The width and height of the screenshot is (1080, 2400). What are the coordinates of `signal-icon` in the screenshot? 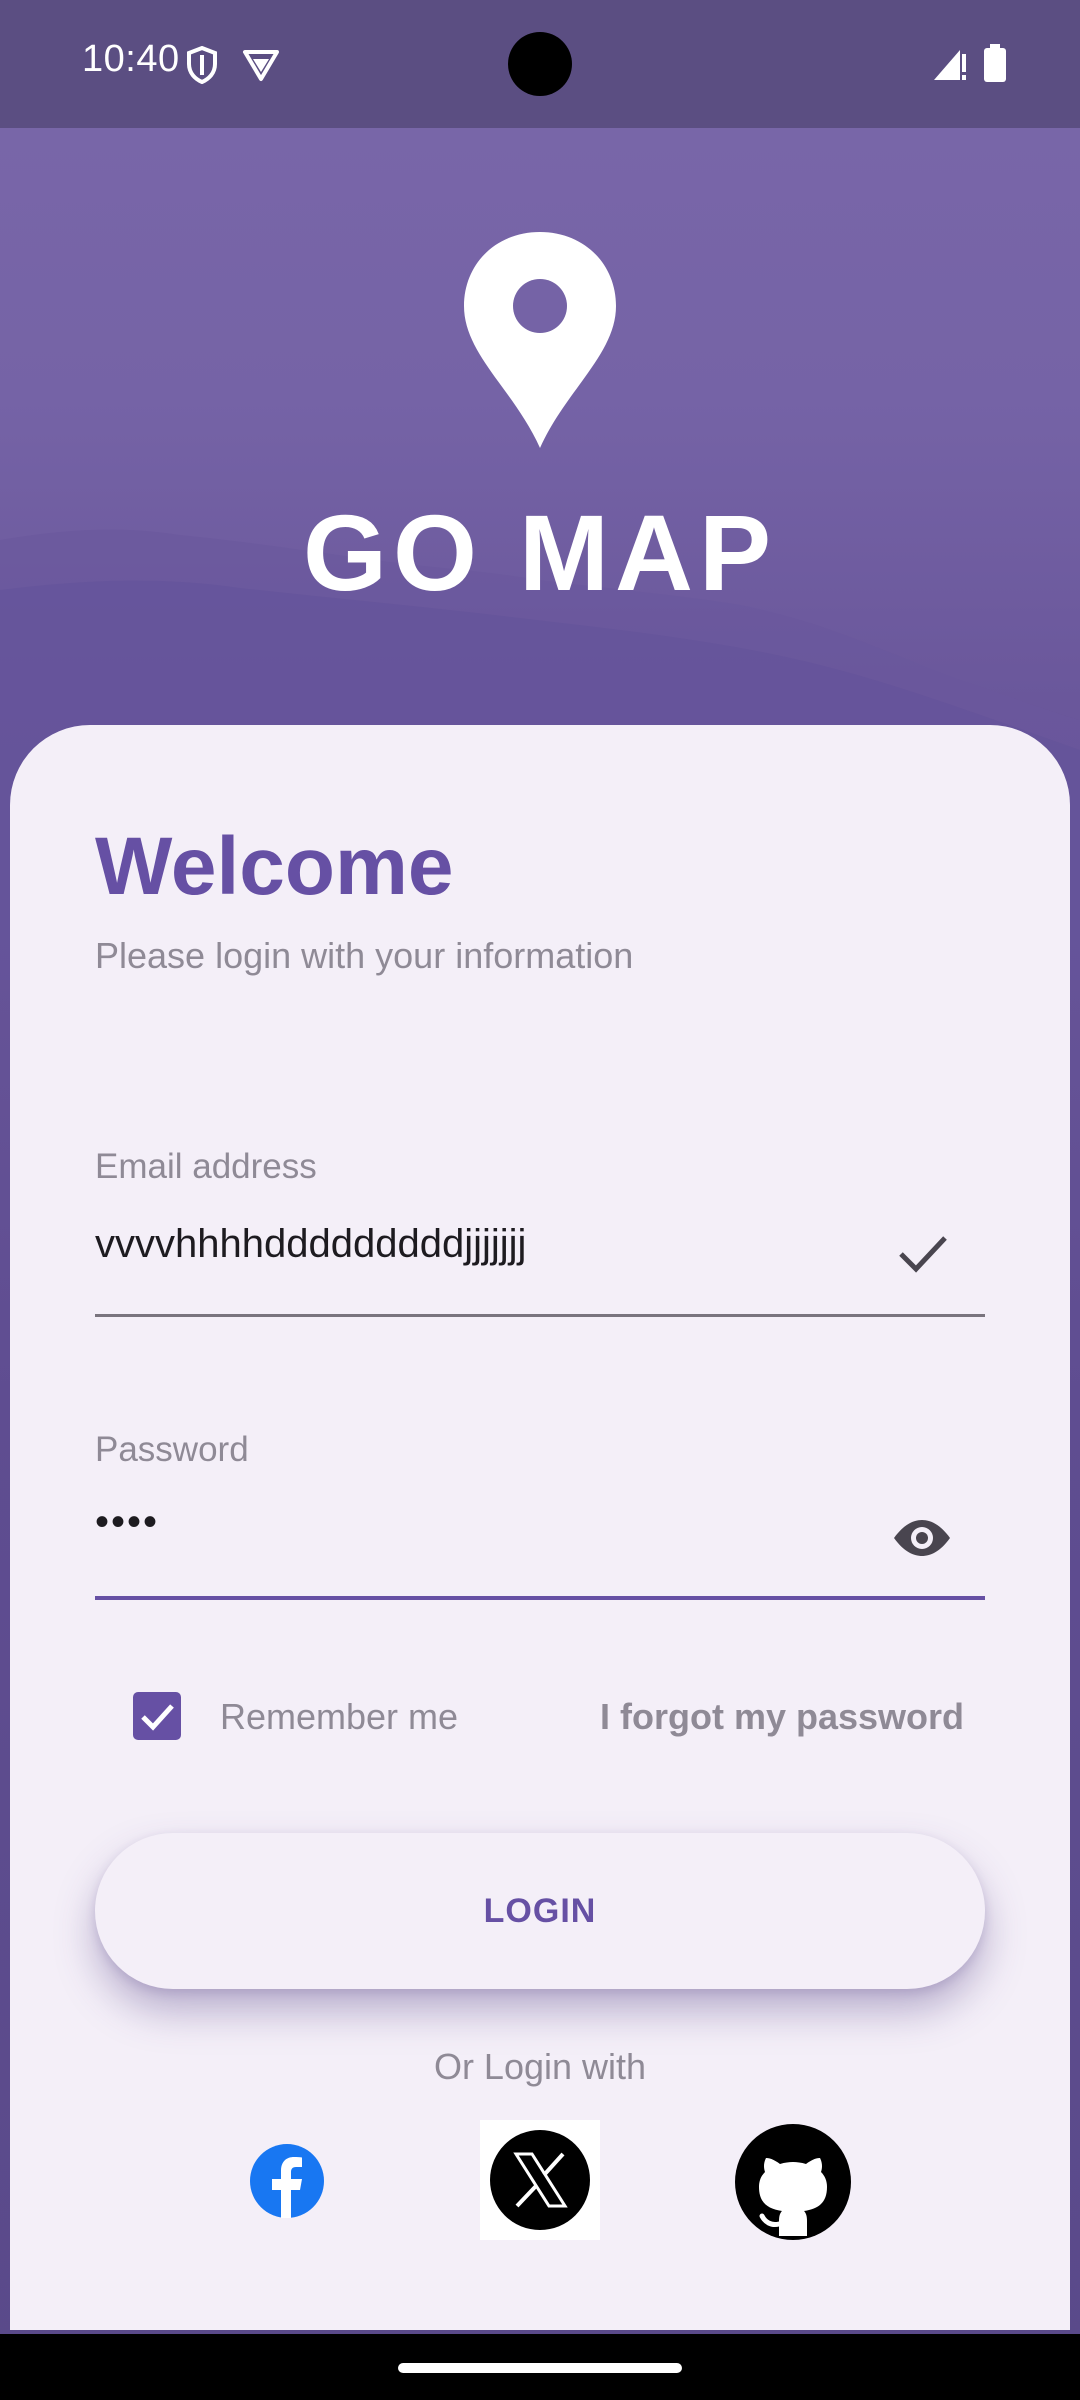 It's located at (950, 65).